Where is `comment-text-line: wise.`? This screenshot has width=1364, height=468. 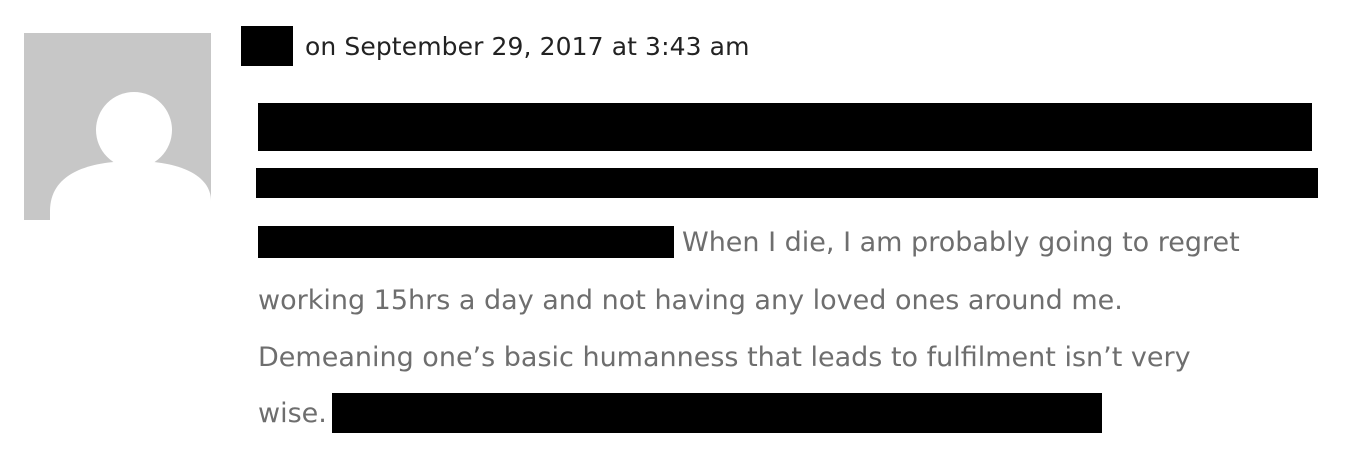 comment-text-line: wise. is located at coordinates (292, 413).